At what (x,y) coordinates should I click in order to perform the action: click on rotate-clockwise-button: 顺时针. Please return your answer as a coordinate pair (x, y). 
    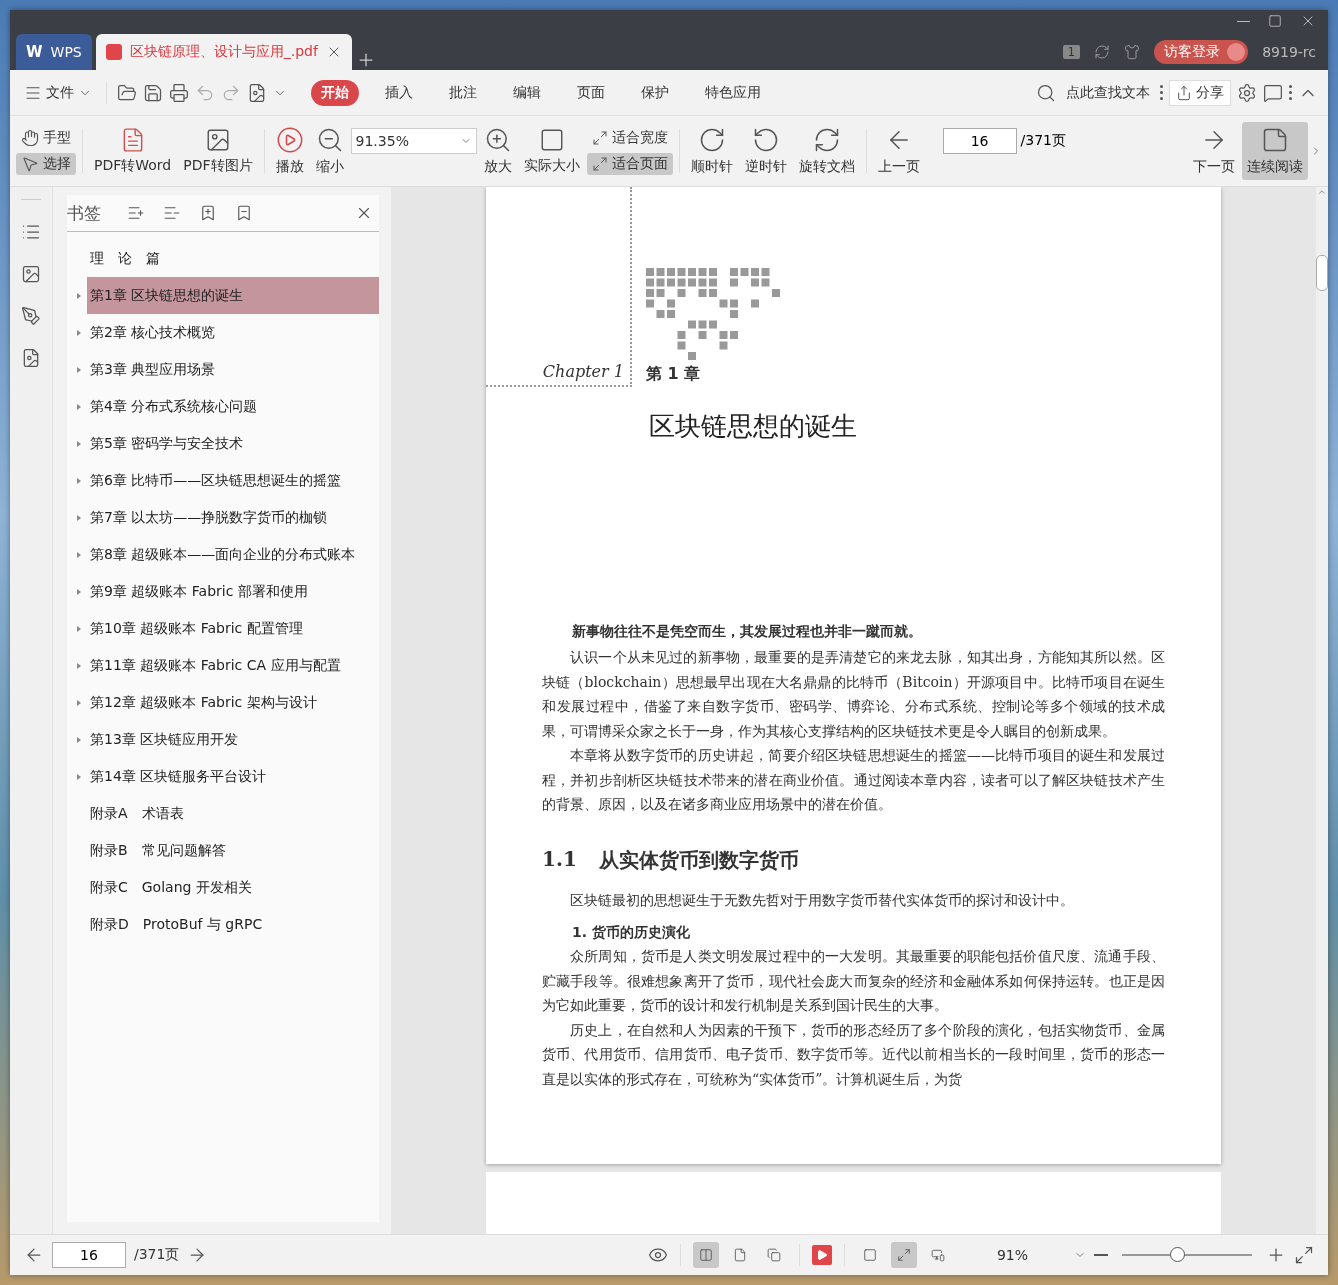
    Looking at the image, I should click on (711, 151).